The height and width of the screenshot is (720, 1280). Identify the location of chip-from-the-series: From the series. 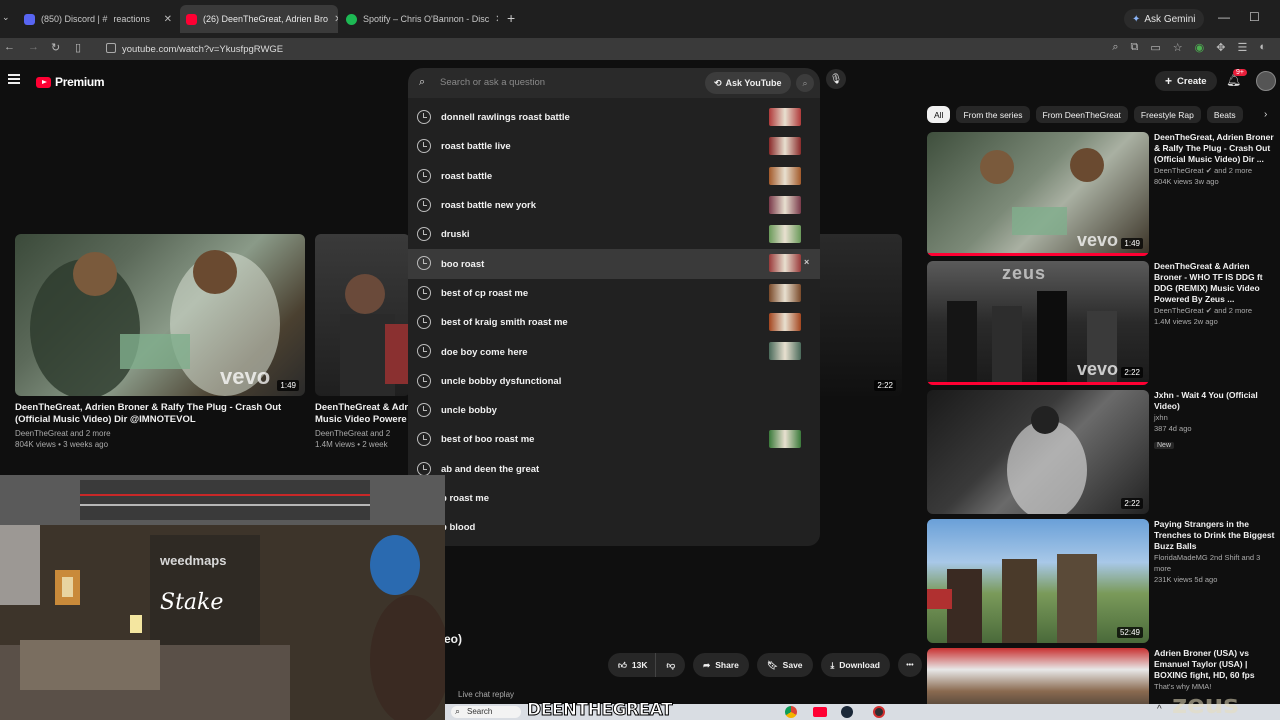
(993, 114).